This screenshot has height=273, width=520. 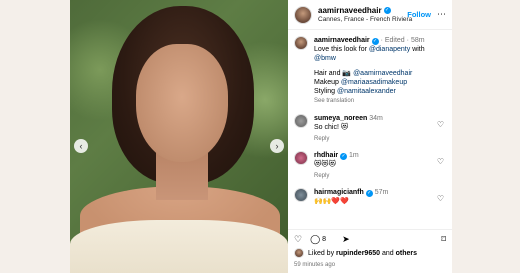 What do you see at coordinates (342, 40) in the screenshot?
I see `caption-username: aamirnaveedhair` at bounding box center [342, 40].